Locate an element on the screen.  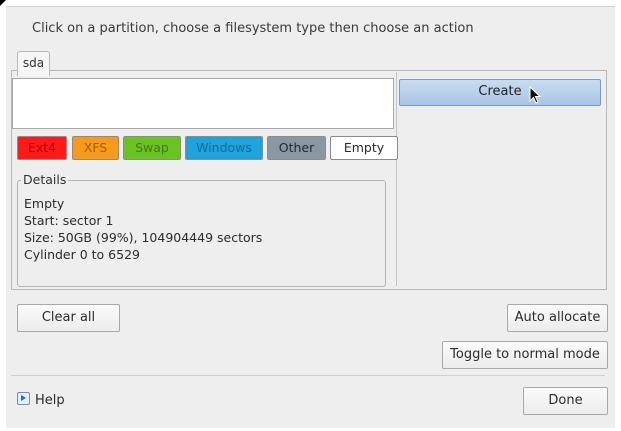
separator is located at coordinates (308, 375).